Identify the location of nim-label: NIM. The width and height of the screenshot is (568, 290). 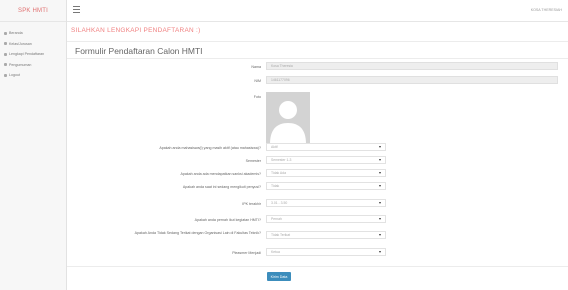
(257, 81).